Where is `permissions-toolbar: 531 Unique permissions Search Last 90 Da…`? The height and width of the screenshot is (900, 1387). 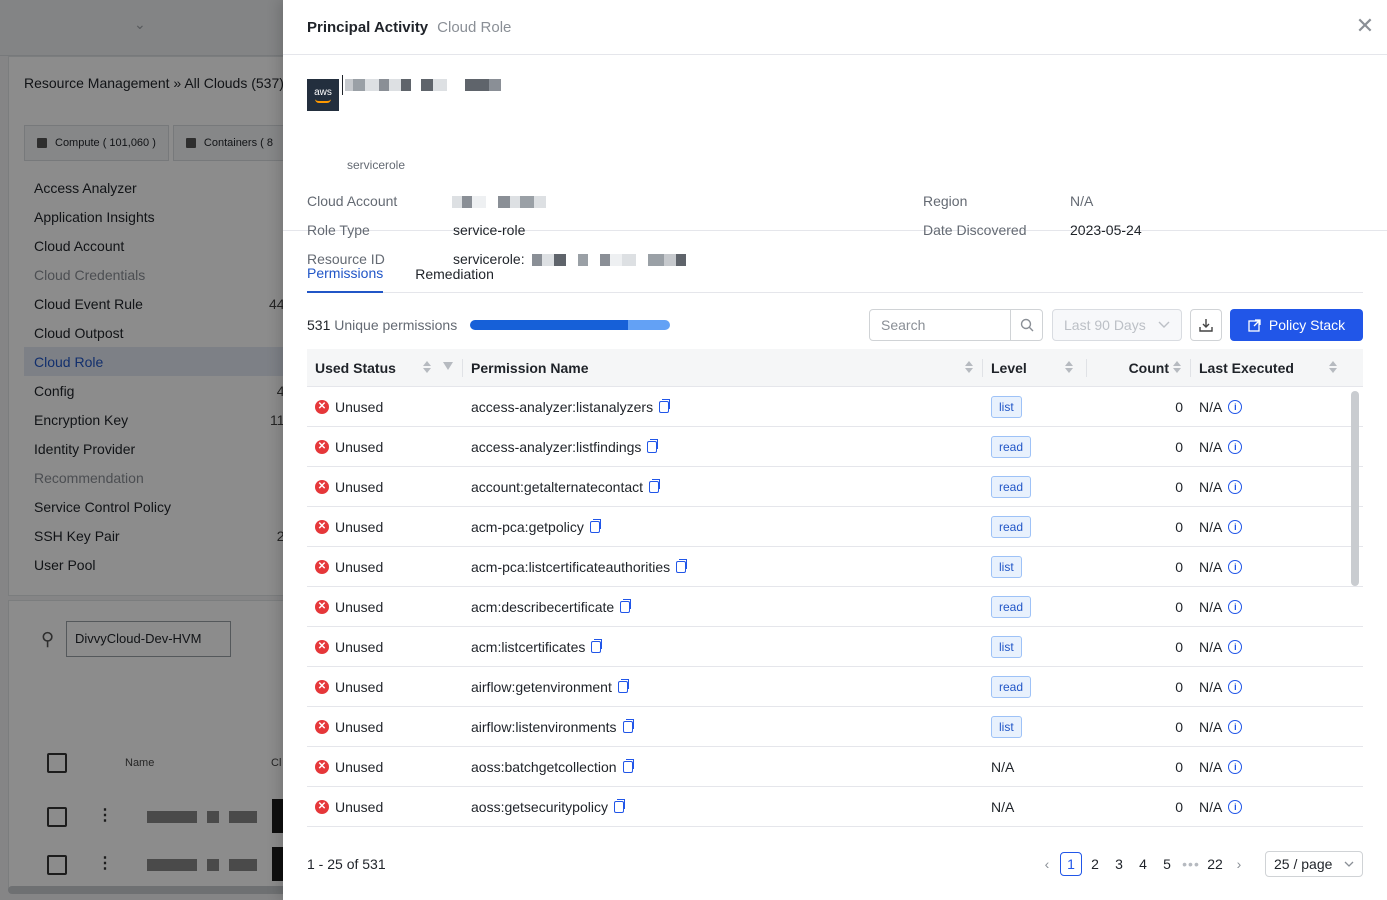
permissions-toolbar: 531 Unique permissions Search Last 90 Da… is located at coordinates (835, 325).